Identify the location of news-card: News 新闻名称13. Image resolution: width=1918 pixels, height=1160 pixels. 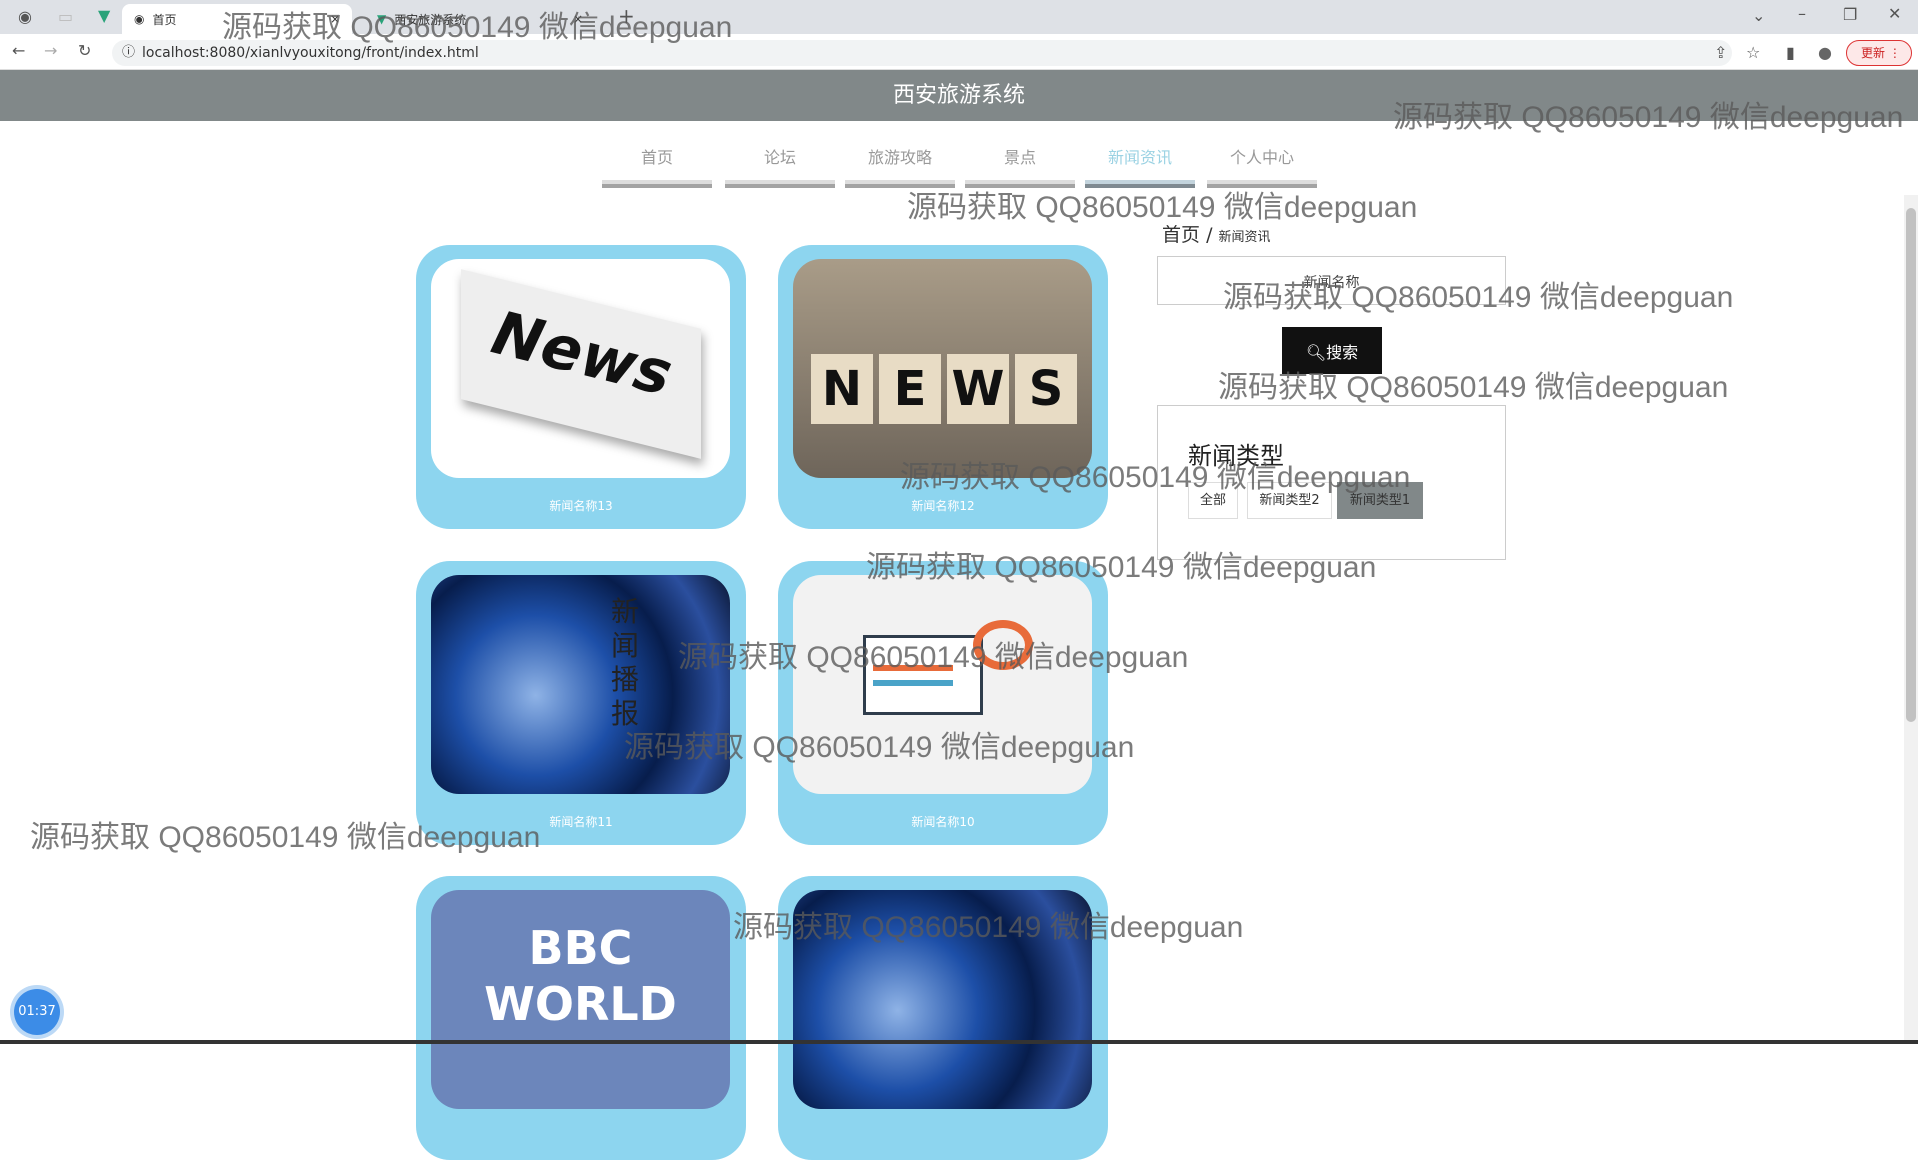
(581, 387).